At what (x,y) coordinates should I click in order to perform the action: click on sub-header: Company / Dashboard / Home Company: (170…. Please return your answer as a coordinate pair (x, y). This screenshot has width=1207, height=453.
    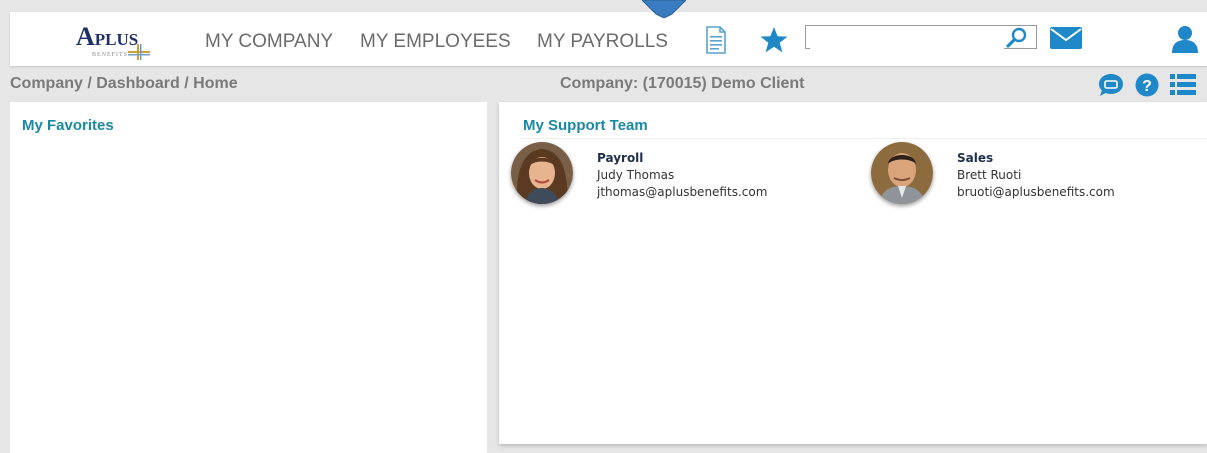
    Looking at the image, I should click on (603, 84).